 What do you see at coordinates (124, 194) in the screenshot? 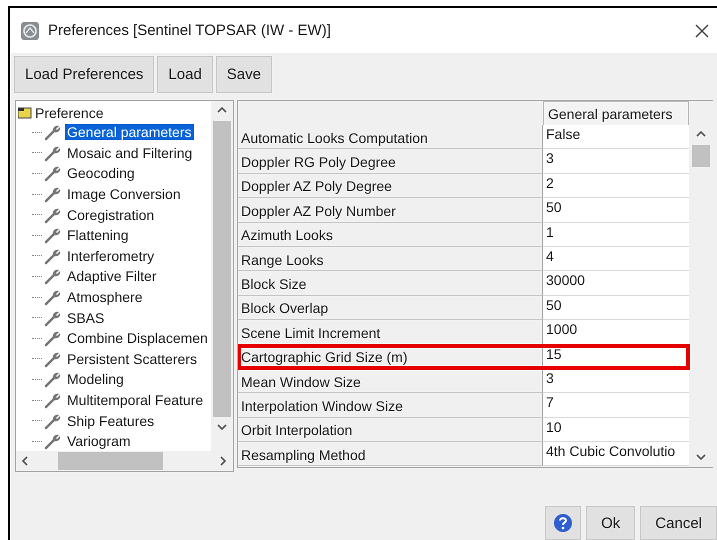
I see `tree-item: Image Conversion` at bounding box center [124, 194].